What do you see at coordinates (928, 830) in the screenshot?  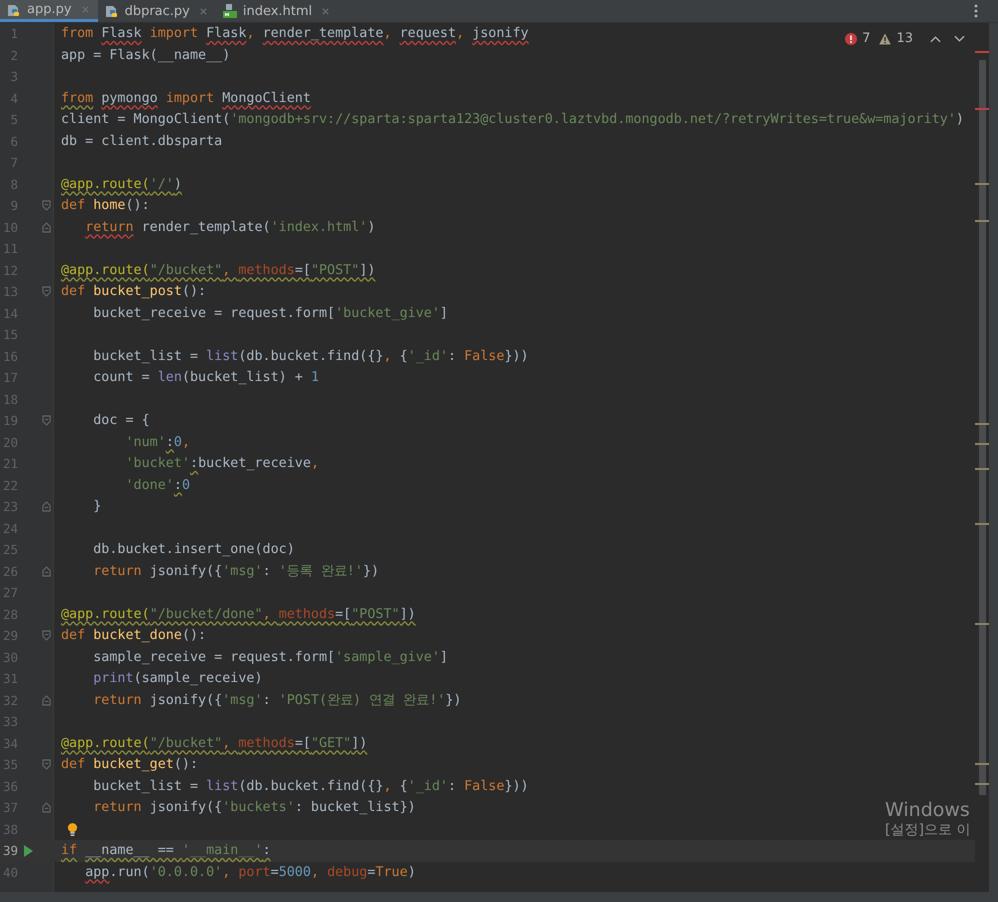 I see `activation-notice: [설정]으로 이` at bounding box center [928, 830].